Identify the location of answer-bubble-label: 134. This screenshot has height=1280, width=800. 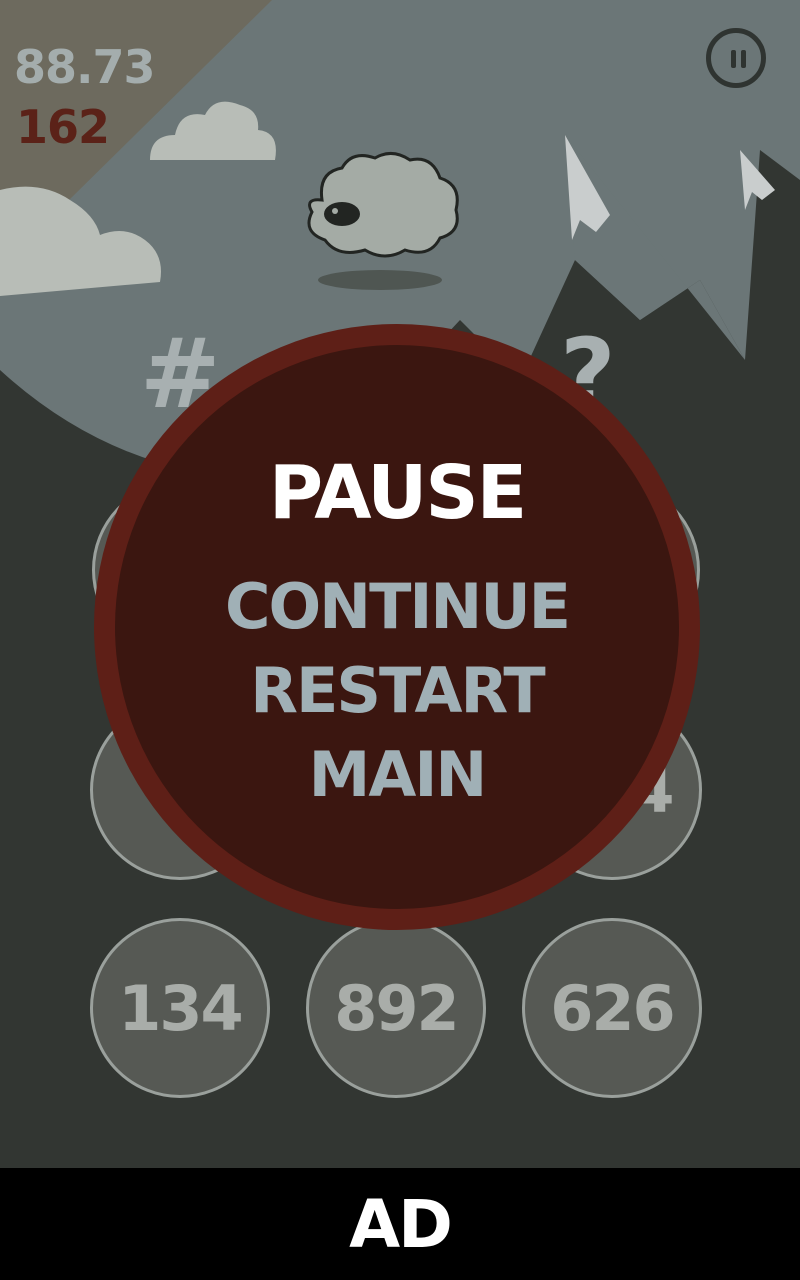
(180, 1008).